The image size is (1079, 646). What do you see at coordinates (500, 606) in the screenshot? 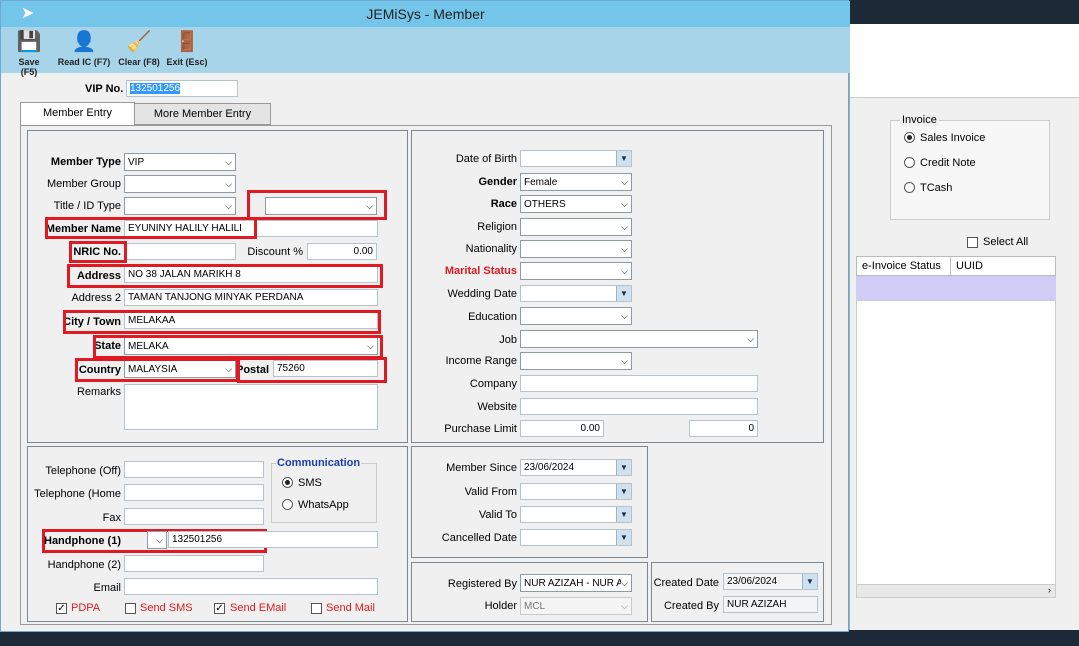
I see `holder-label: Holder` at bounding box center [500, 606].